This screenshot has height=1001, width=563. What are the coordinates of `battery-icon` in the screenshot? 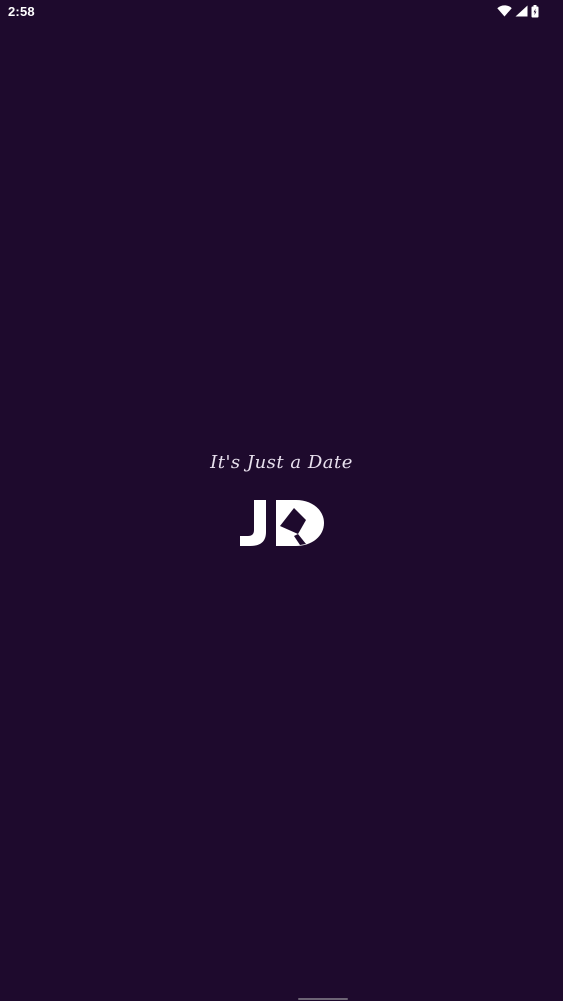 It's located at (535, 11).